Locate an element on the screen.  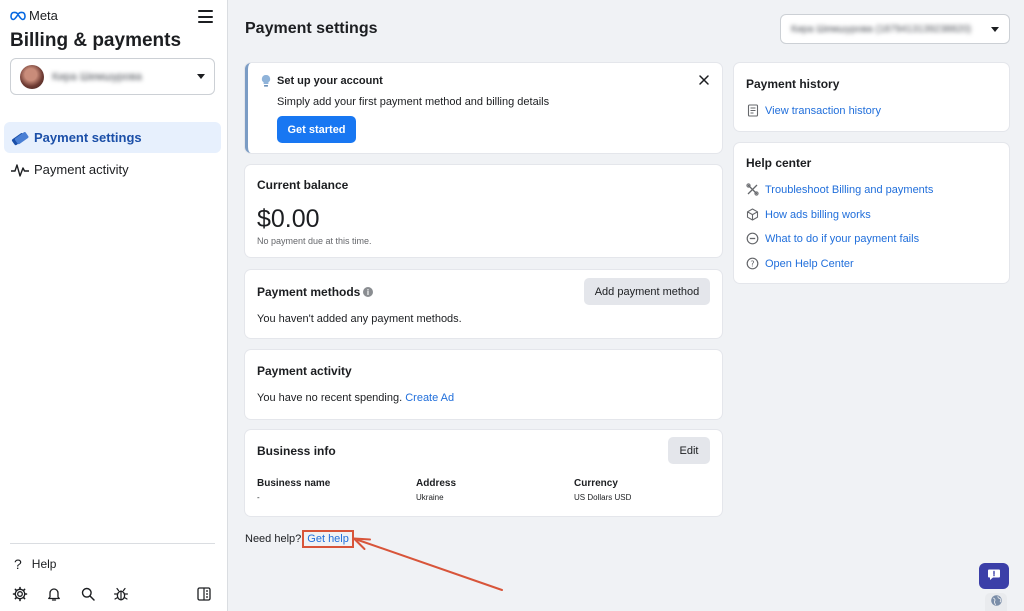
bug-icon is located at coordinates (121, 594).